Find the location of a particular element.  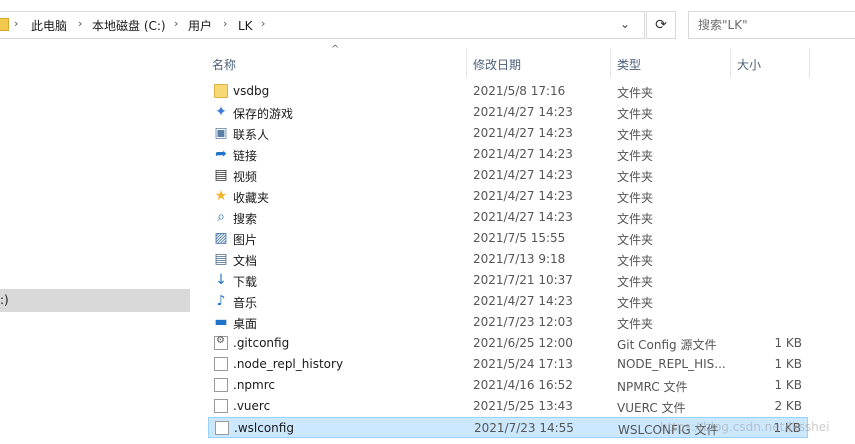

file-row: ▤ 视频 2021/4/27 14:23 文件夹 is located at coordinates (508, 175).